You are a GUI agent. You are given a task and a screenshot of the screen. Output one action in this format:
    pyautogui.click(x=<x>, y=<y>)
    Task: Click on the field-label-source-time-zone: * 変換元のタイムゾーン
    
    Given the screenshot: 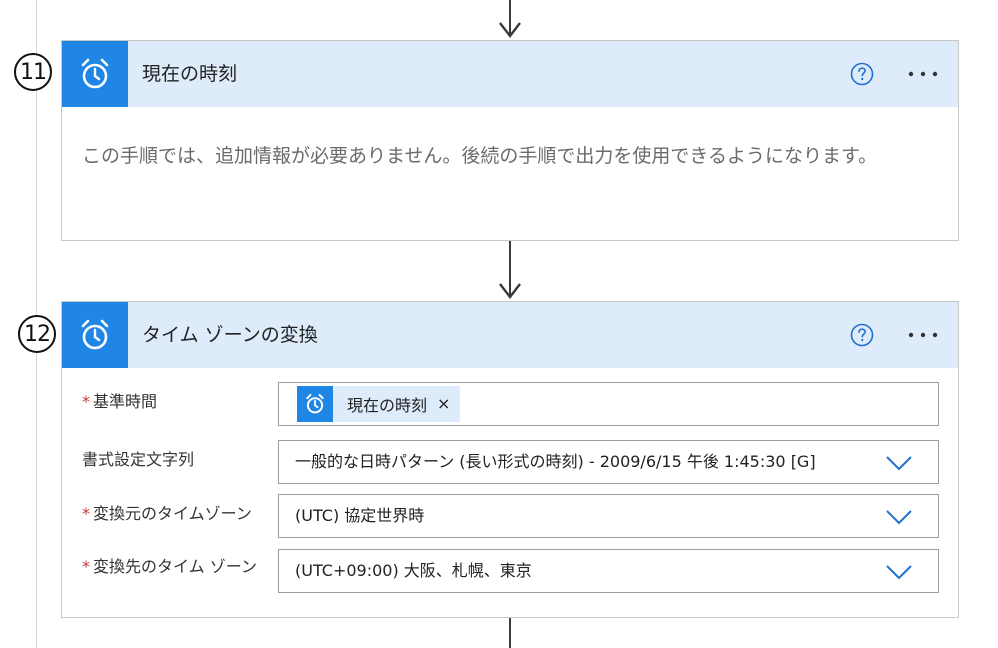 What is the action you would take?
    pyautogui.click(x=167, y=513)
    